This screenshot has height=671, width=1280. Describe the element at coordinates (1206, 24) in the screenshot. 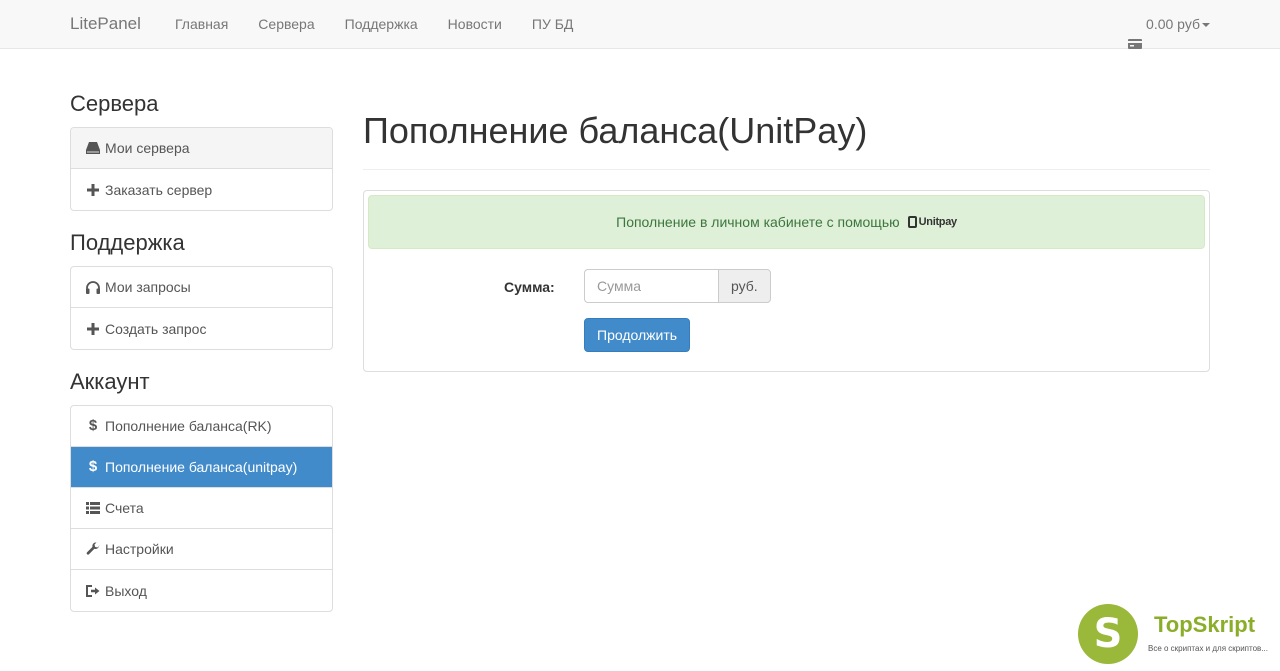

I see `chevron-down-icon` at that location.